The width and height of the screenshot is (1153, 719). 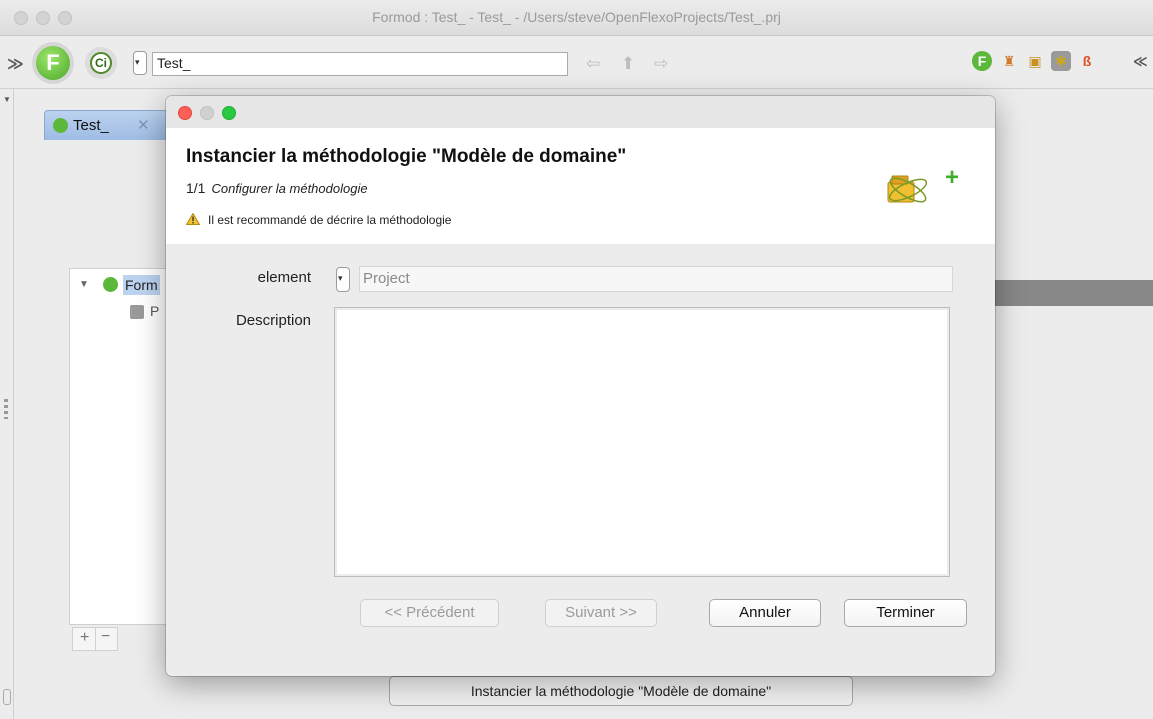 I want to click on tree-expand-icon: ▼, so click(x=84, y=284).